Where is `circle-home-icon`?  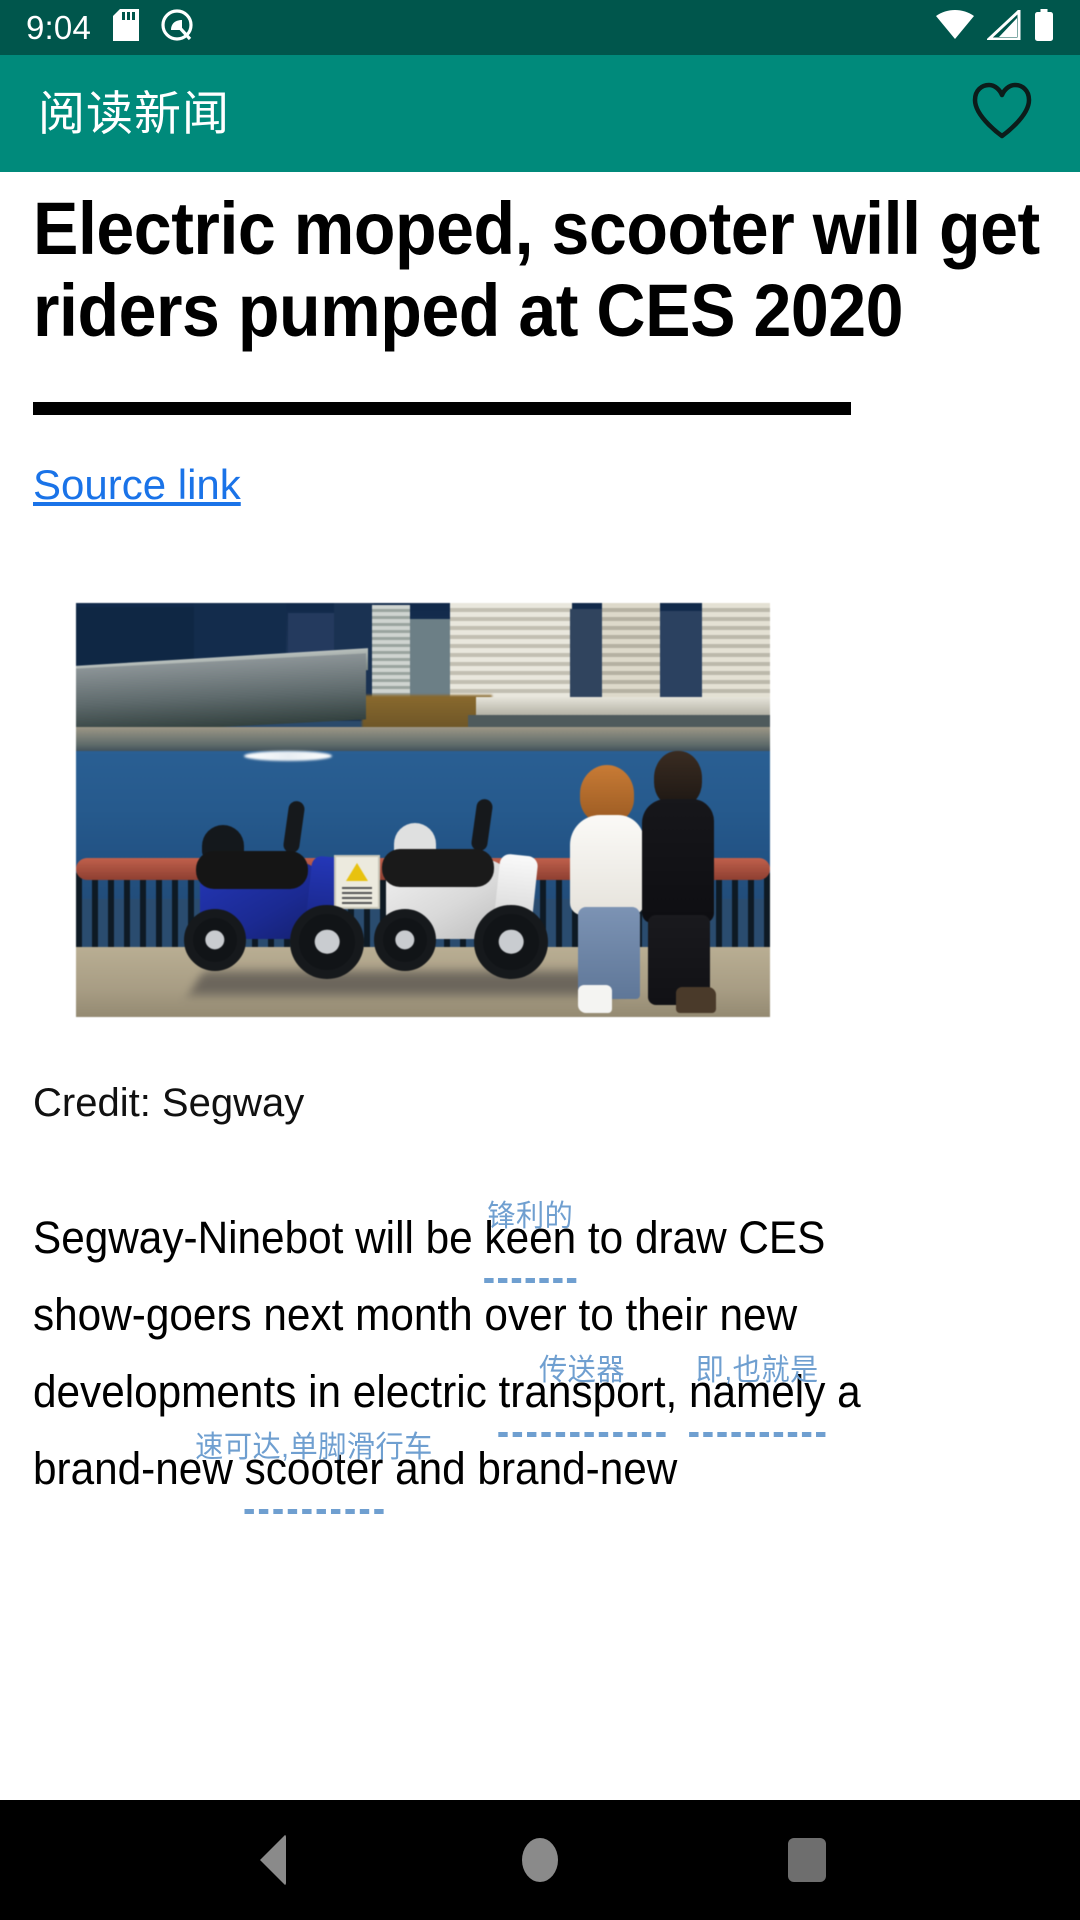 circle-home-icon is located at coordinates (539, 1860).